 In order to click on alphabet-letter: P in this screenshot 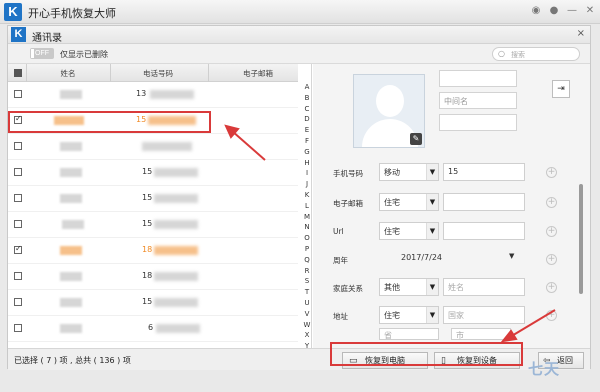, I will do `click(307, 249)`.